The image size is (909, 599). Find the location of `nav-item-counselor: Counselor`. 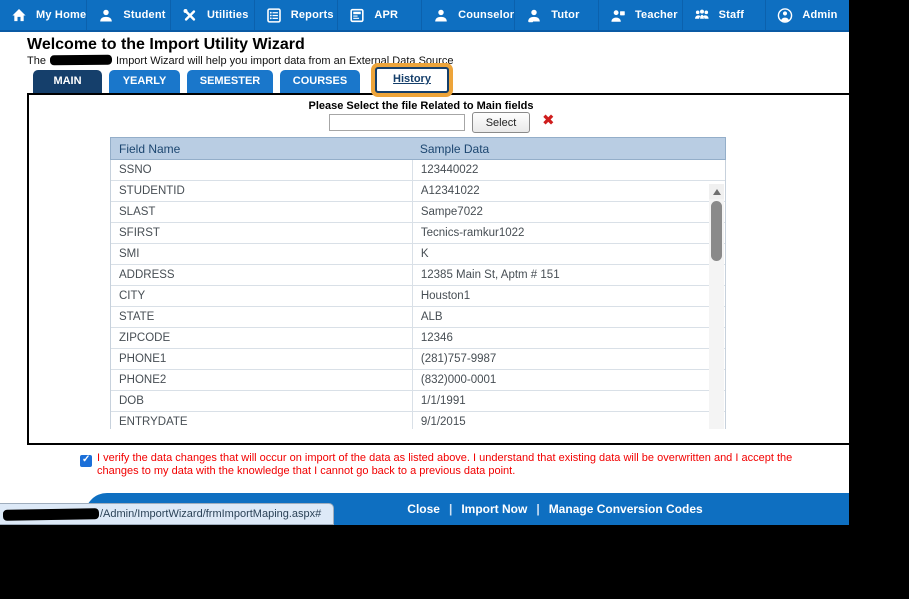

nav-item-counselor: Counselor is located at coordinates (467, 15).